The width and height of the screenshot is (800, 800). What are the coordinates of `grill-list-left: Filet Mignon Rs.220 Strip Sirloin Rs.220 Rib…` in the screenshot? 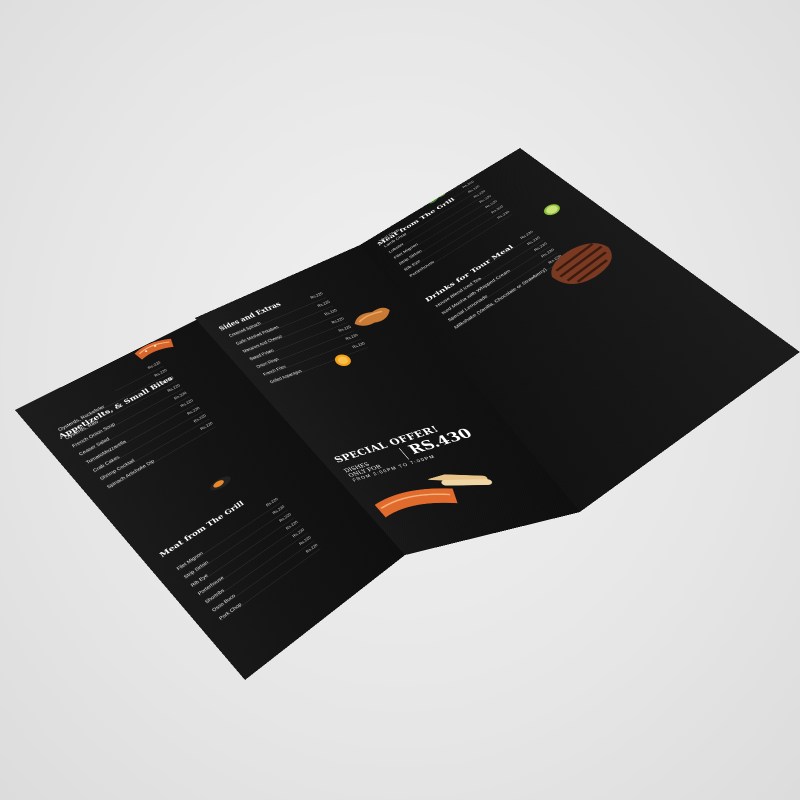 It's located at (247, 560).